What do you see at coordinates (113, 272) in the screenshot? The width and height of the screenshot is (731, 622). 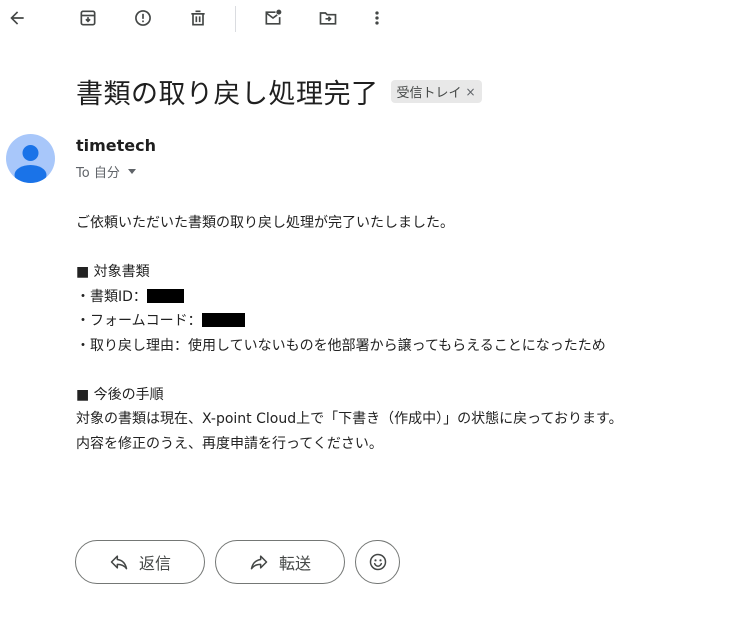 I see `section-heading: ■ 対象書類` at bounding box center [113, 272].